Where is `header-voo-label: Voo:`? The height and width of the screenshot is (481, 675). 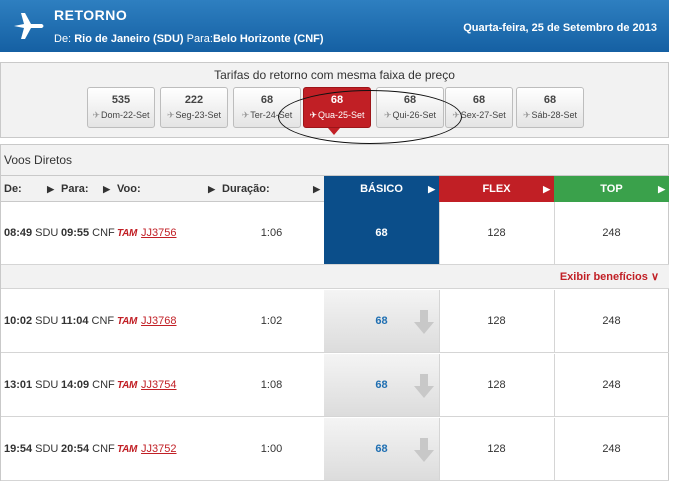
header-voo-label: Voo: is located at coordinates (129, 189).